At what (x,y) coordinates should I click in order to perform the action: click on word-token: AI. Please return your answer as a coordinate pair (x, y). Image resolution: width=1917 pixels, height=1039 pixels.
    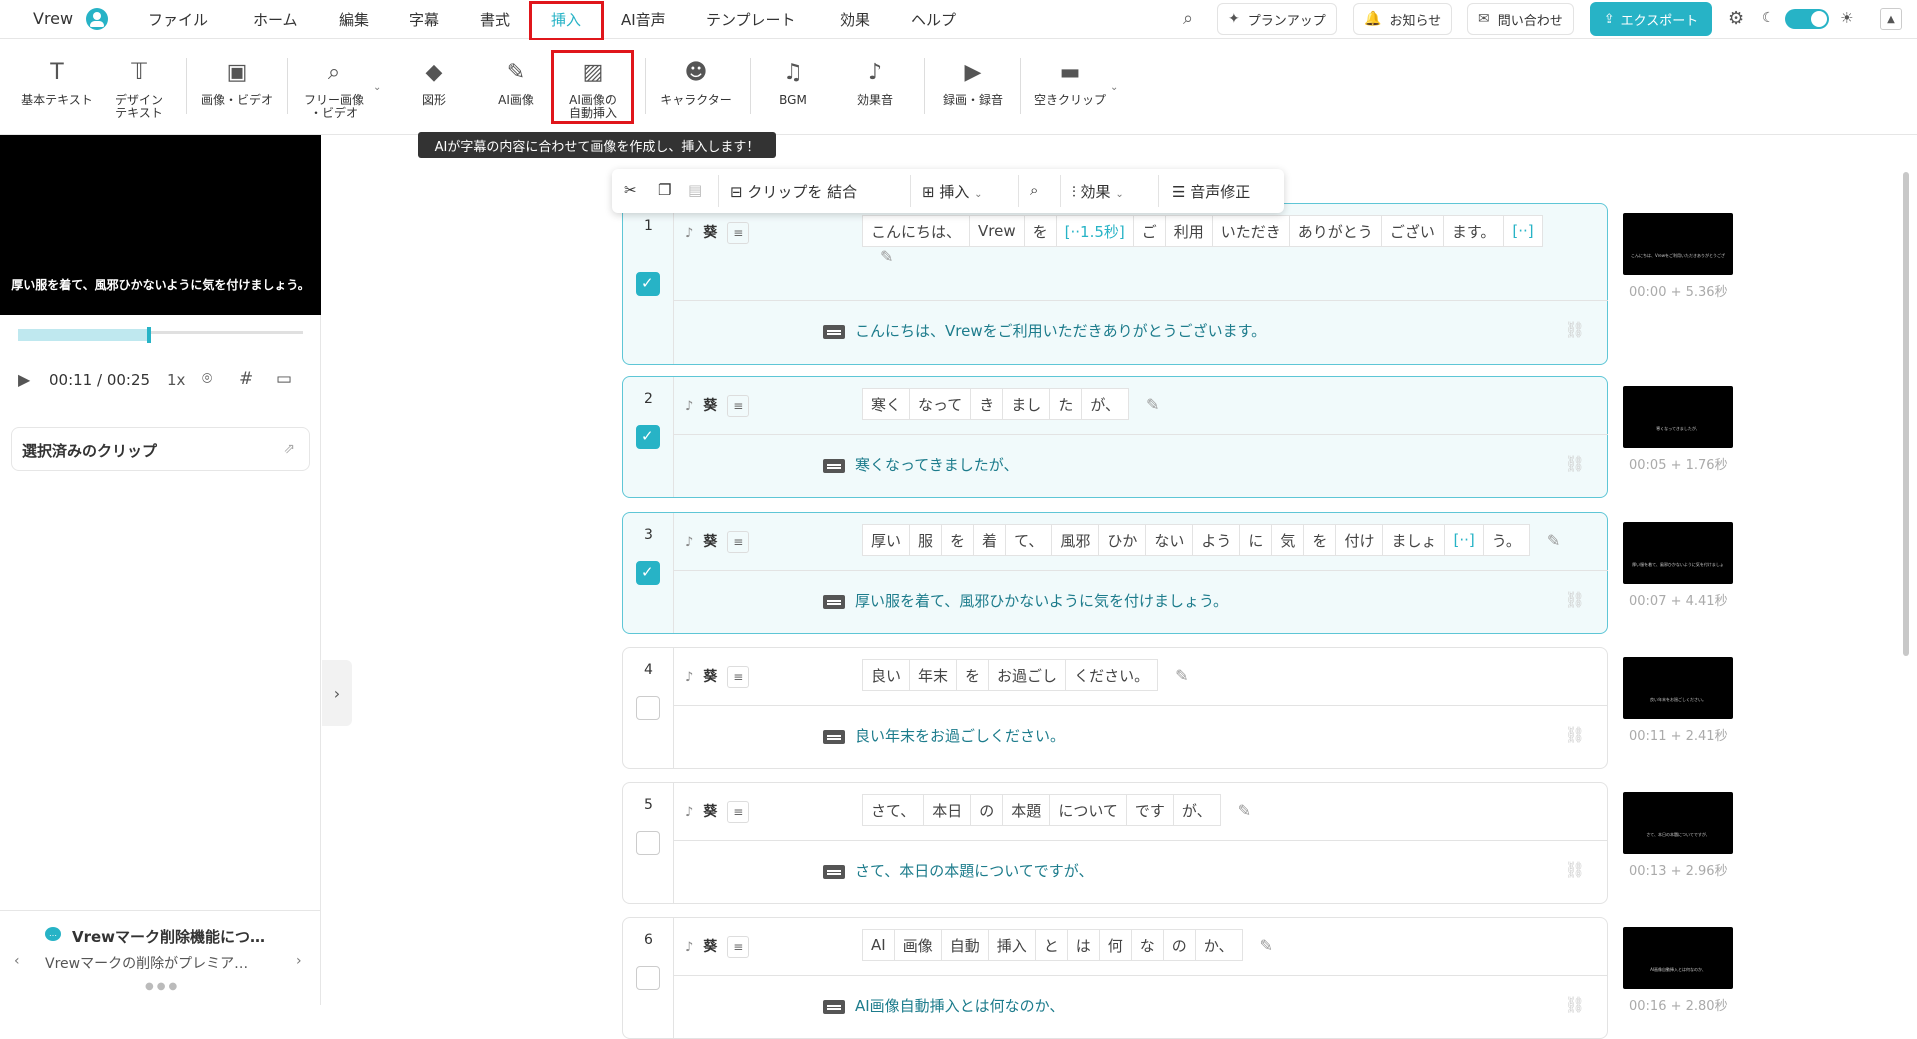
    Looking at the image, I should click on (878, 945).